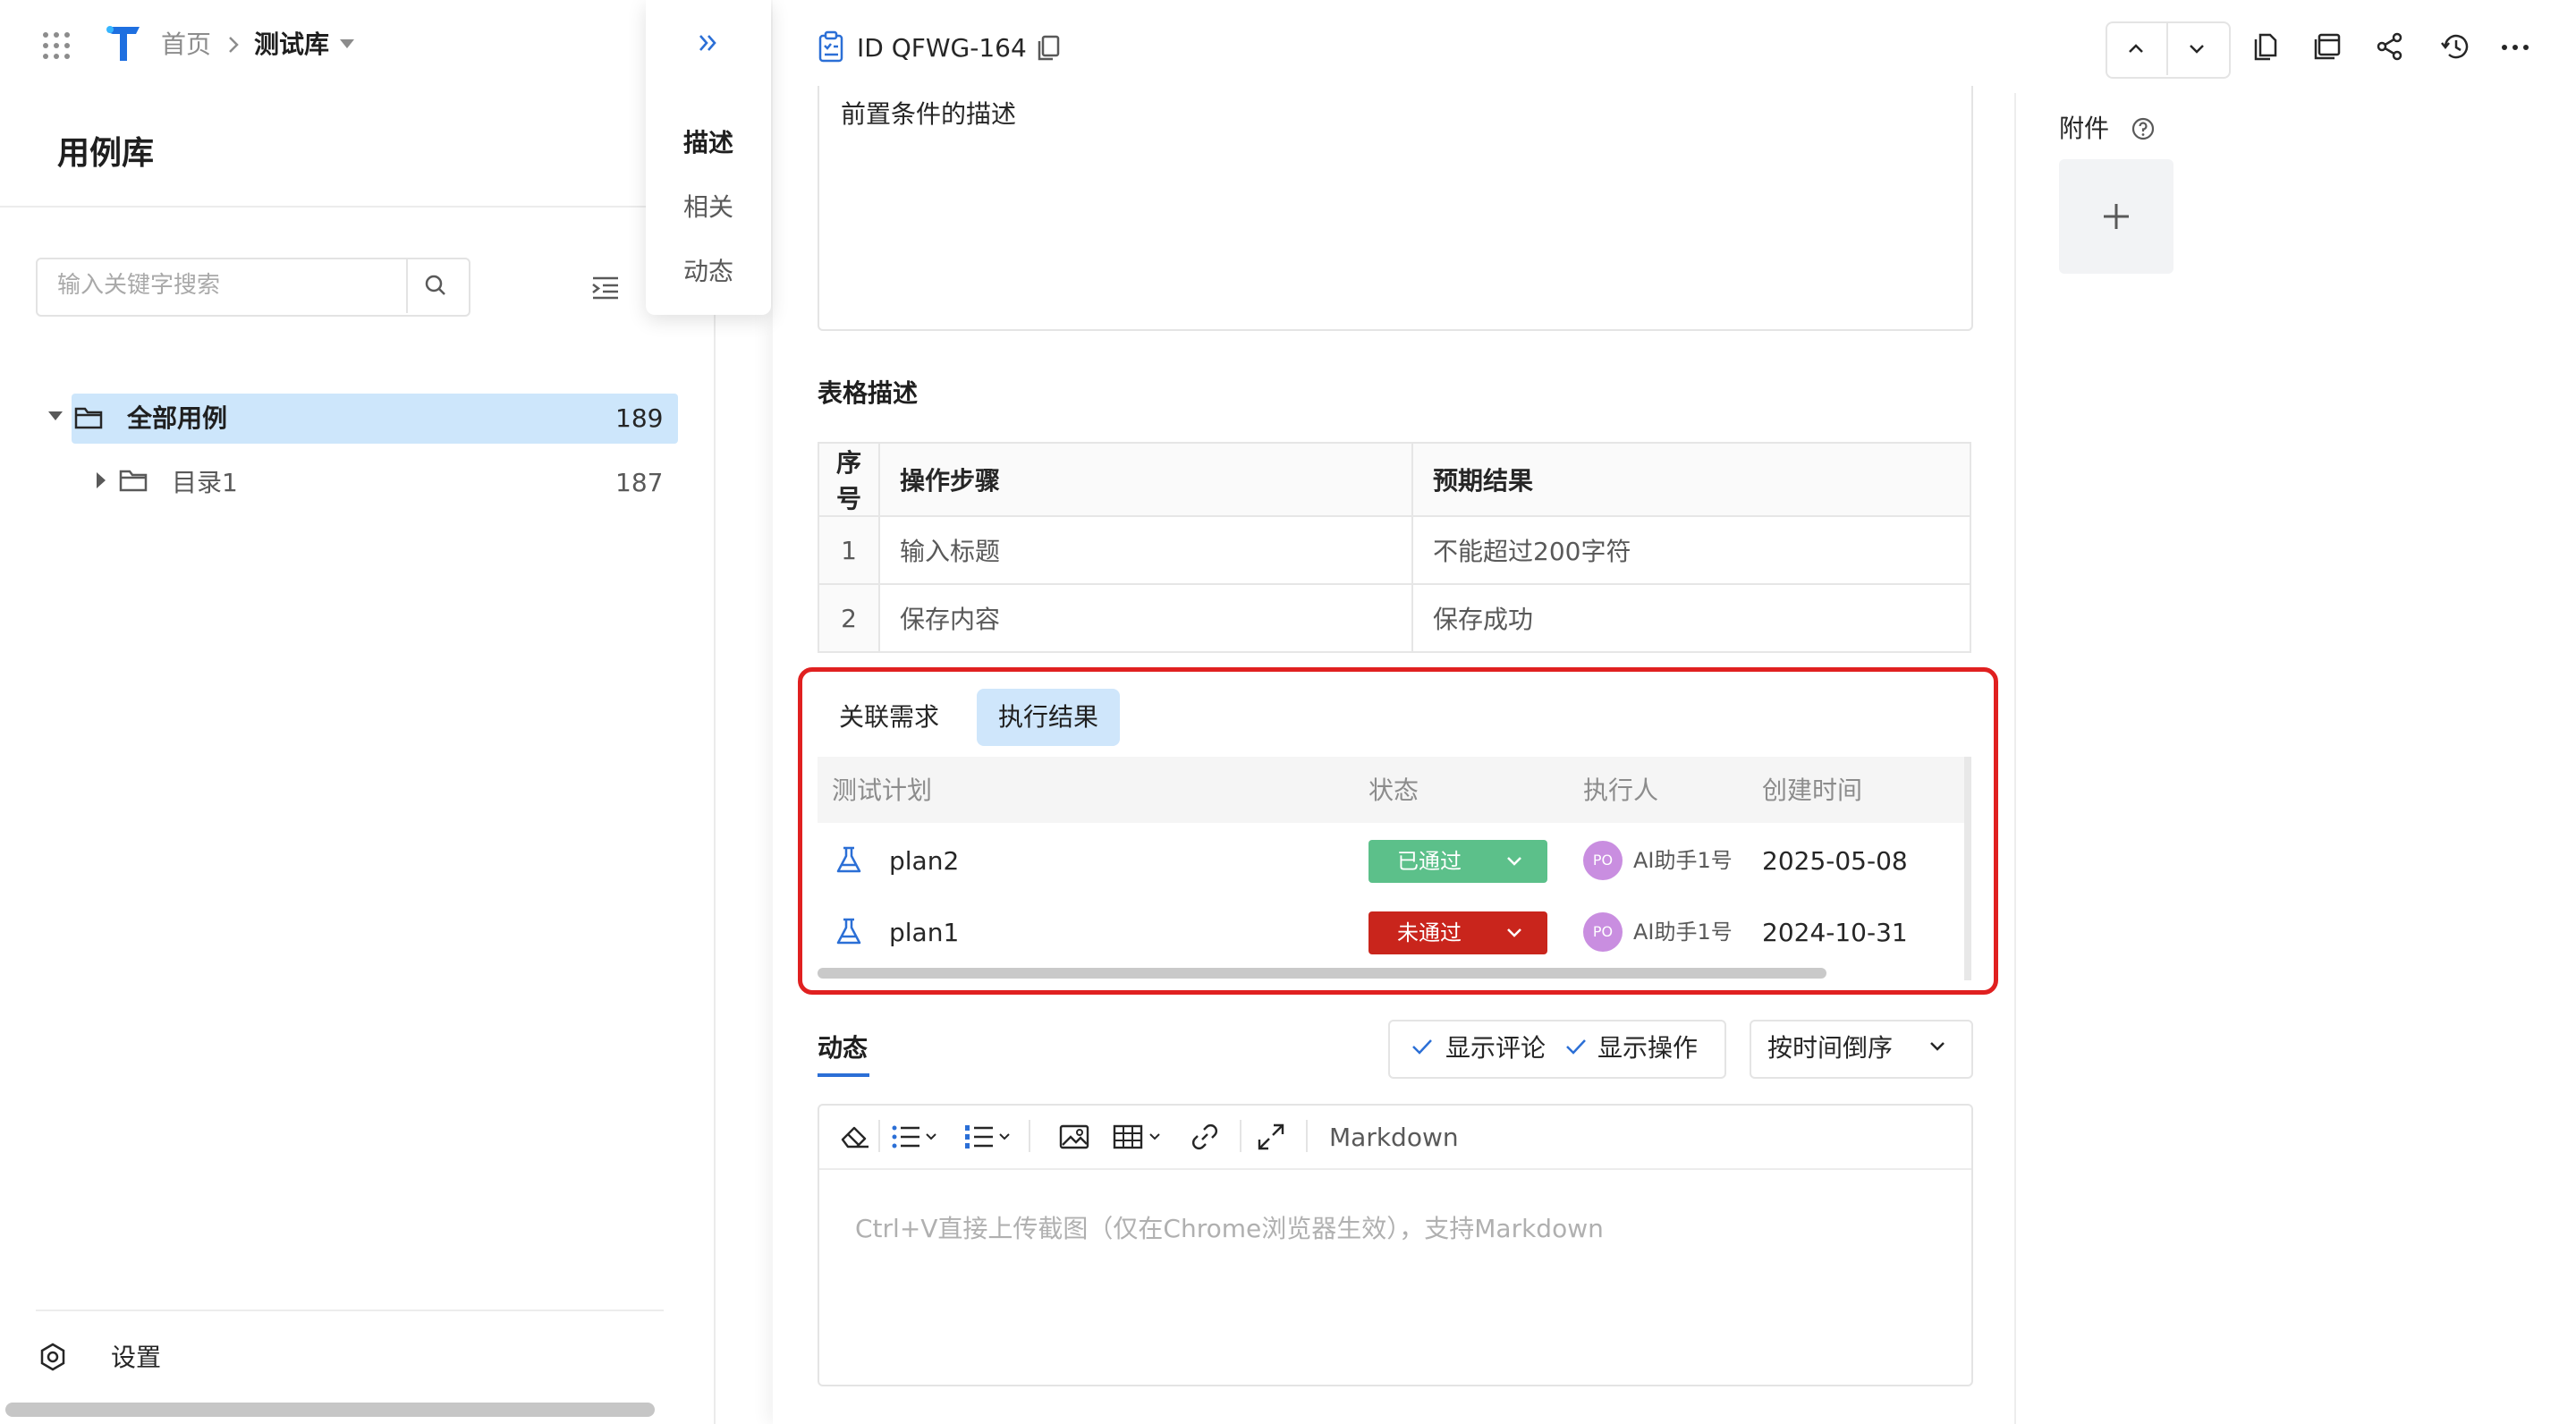  What do you see at coordinates (124, 43) in the screenshot?
I see `app-logo-icon` at bounding box center [124, 43].